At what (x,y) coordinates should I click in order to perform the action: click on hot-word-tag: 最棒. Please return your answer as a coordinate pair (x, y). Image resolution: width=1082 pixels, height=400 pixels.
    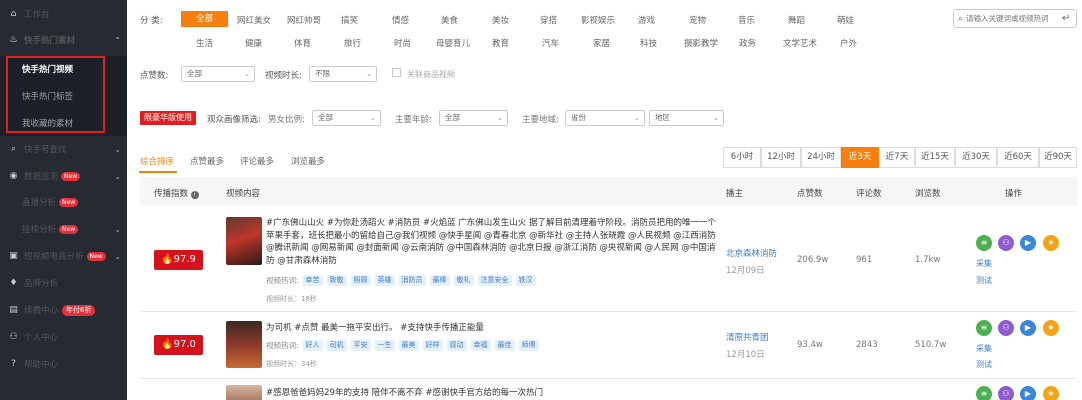
    Looking at the image, I should click on (439, 280).